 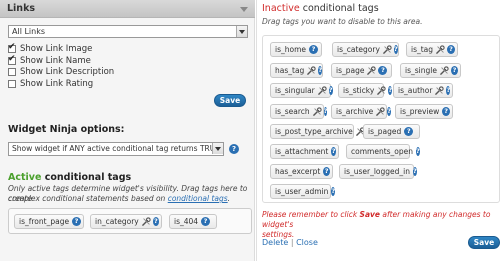 What do you see at coordinates (358, 49) in the screenshot?
I see `tag-label: is_category` at bounding box center [358, 49].